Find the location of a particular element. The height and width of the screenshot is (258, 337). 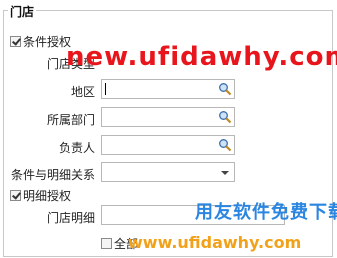

text-caret is located at coordinates (105, 89).